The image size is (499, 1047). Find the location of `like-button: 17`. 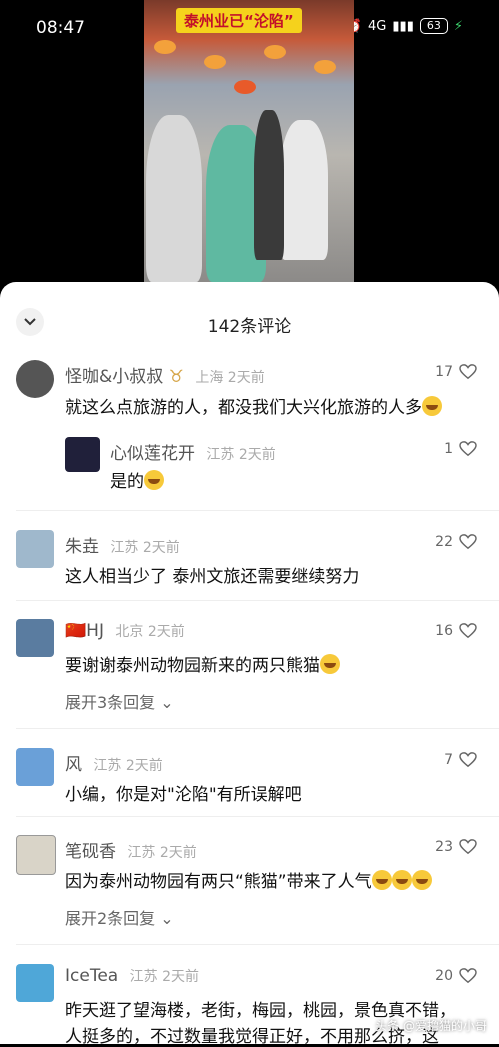

like-button: 17 is located at coordinates (456, 372).